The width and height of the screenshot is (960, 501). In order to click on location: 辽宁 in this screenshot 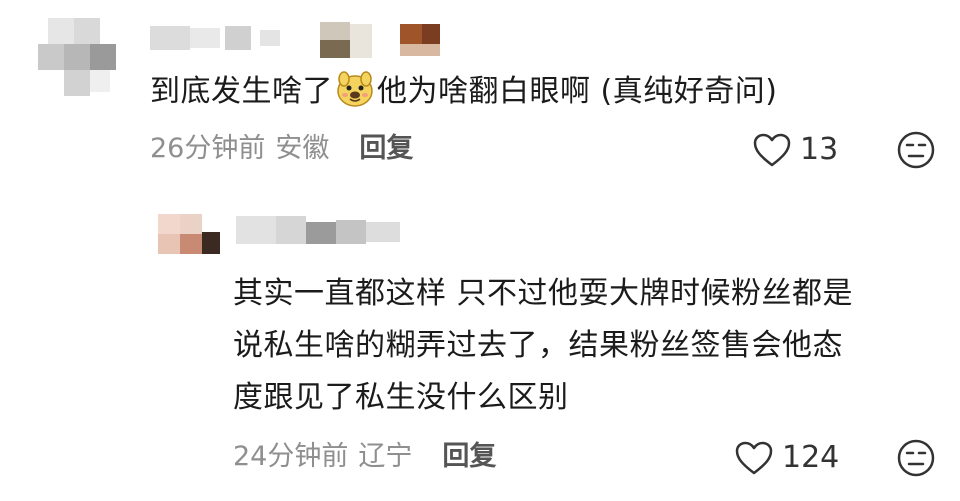, I will do `click(385, 456)`.